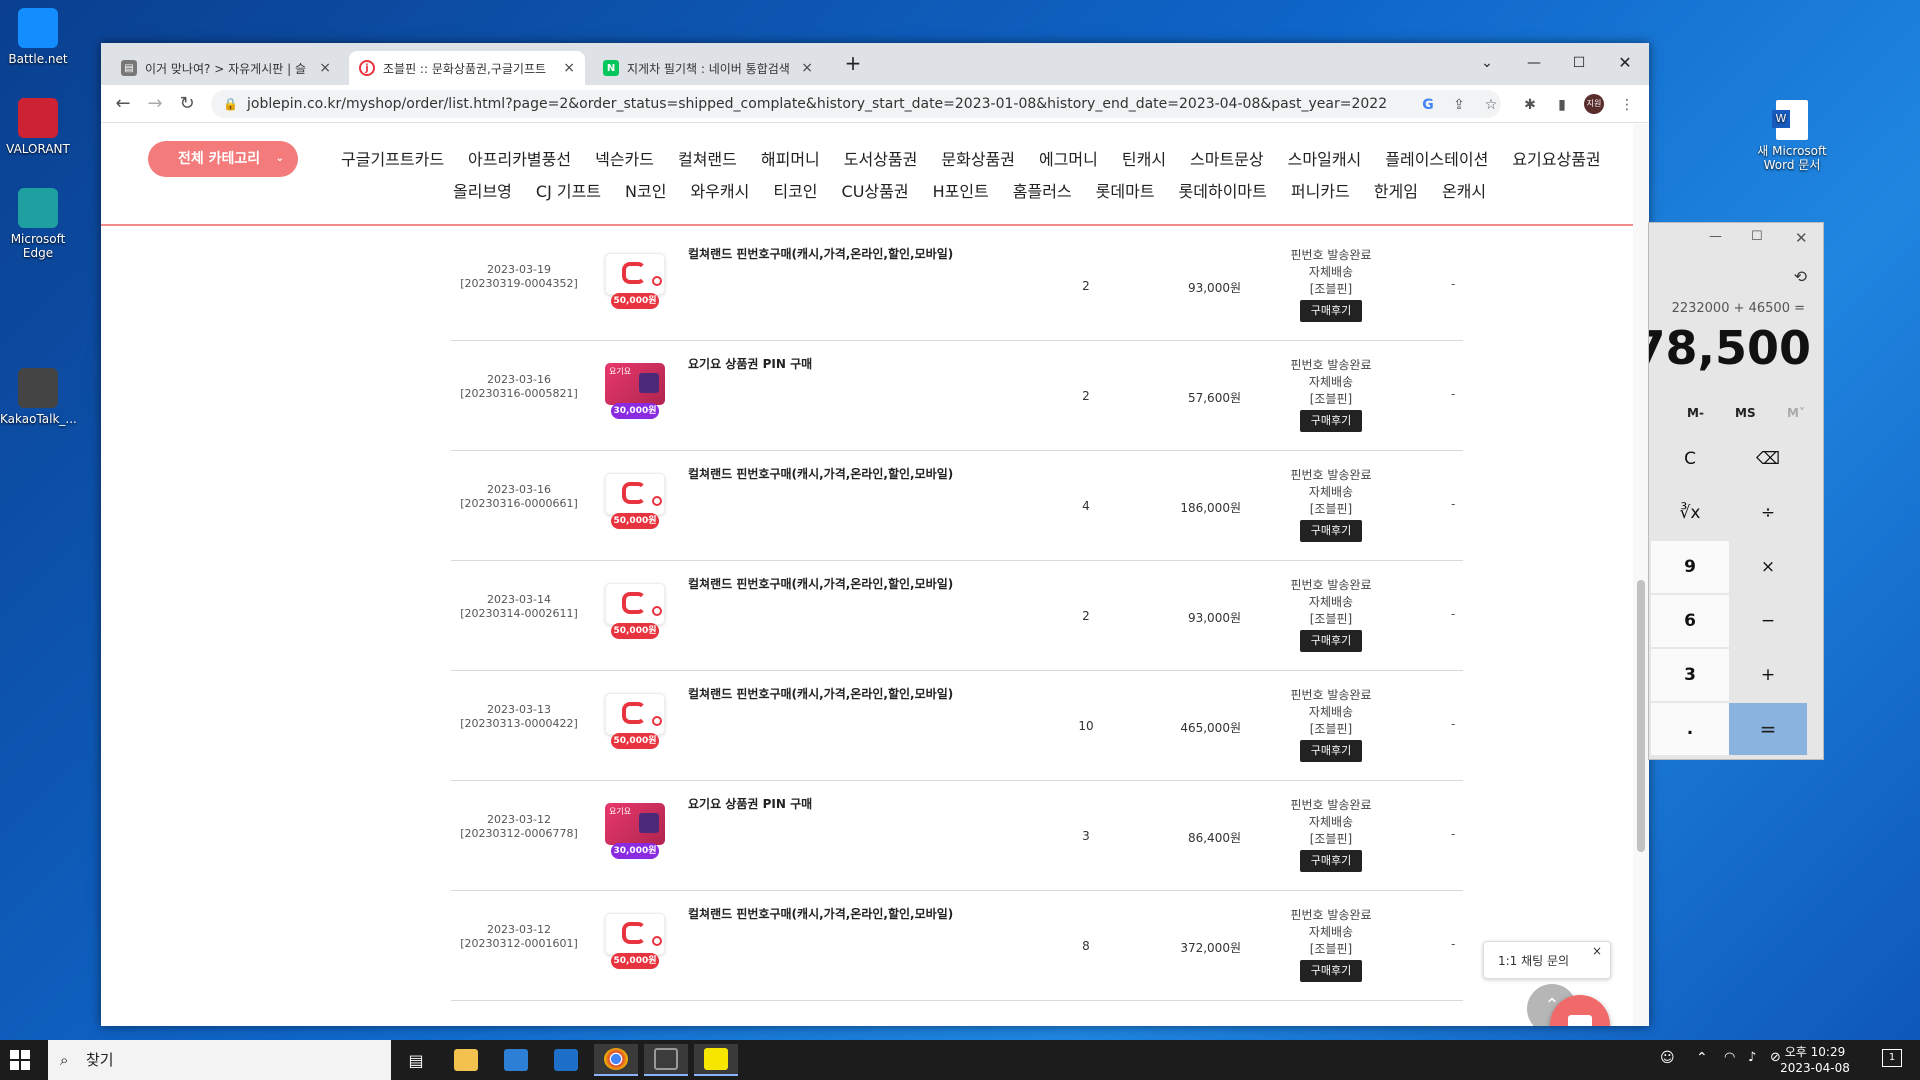  Describe the element at coordinates (881, 158) in the screenshot. I see `category-link: 도서상품권` at that location.